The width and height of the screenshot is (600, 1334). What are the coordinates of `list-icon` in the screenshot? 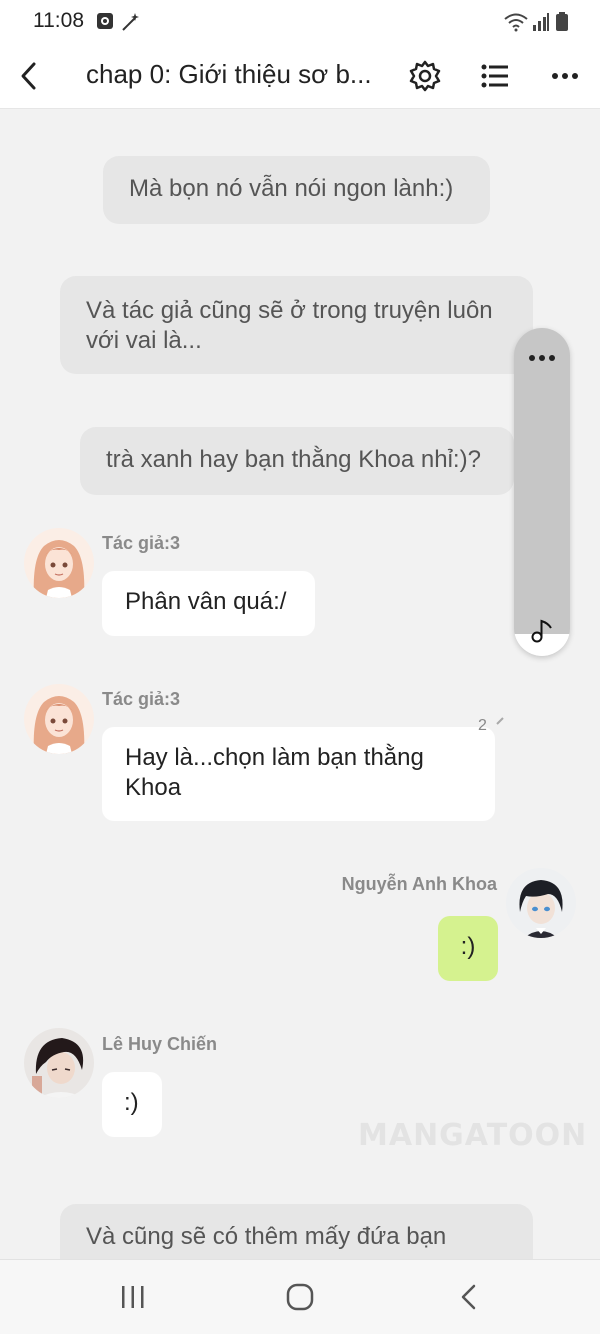 It's located at (495, 76).